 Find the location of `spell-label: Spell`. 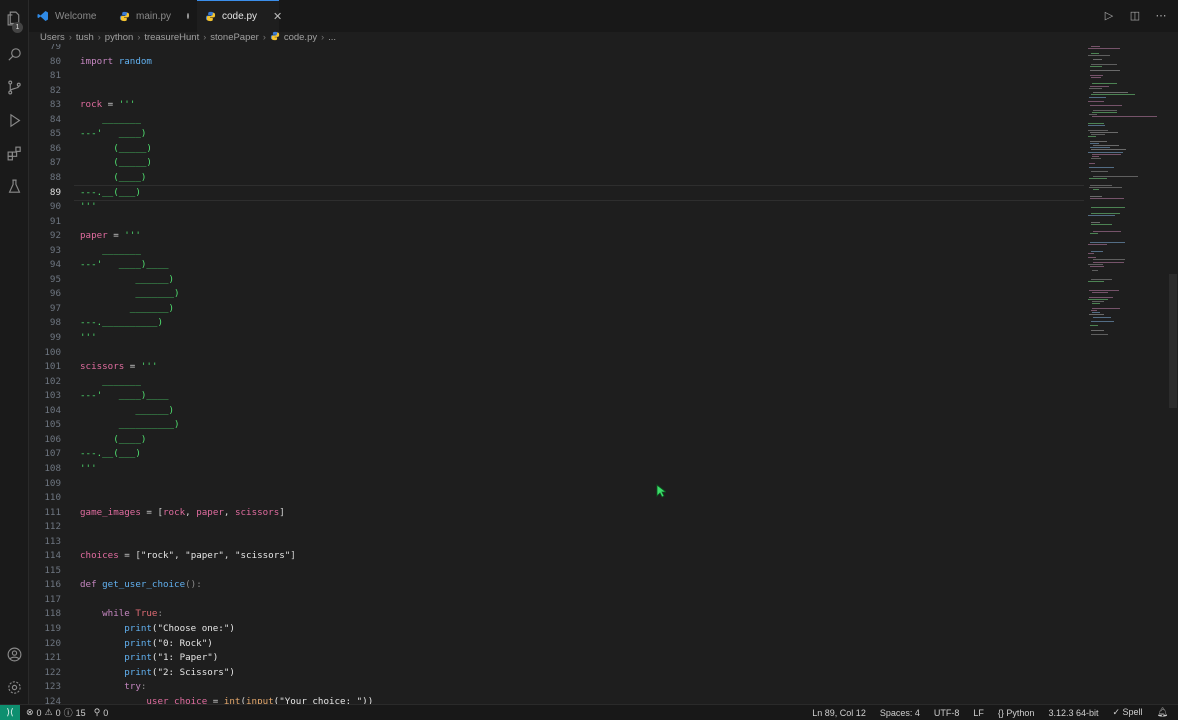

spell-label: Spell is located at coordinates (1132, 712).